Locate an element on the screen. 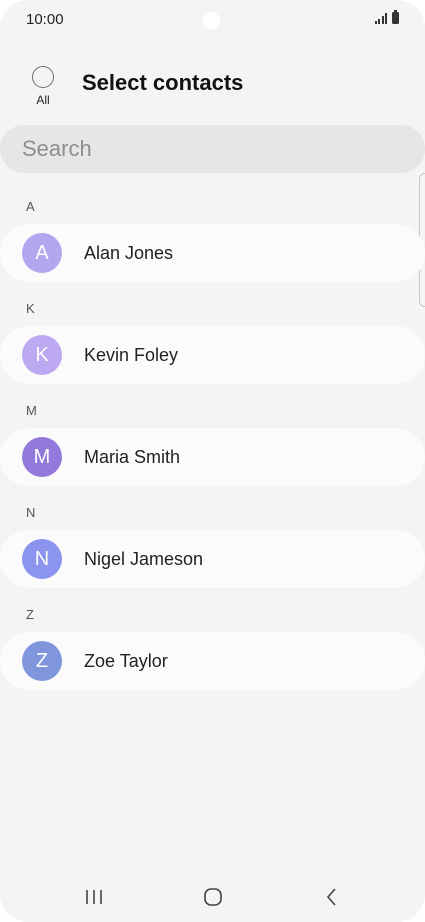 The image size is (425, 922). battery-icon is located at coordinates (395, 17).